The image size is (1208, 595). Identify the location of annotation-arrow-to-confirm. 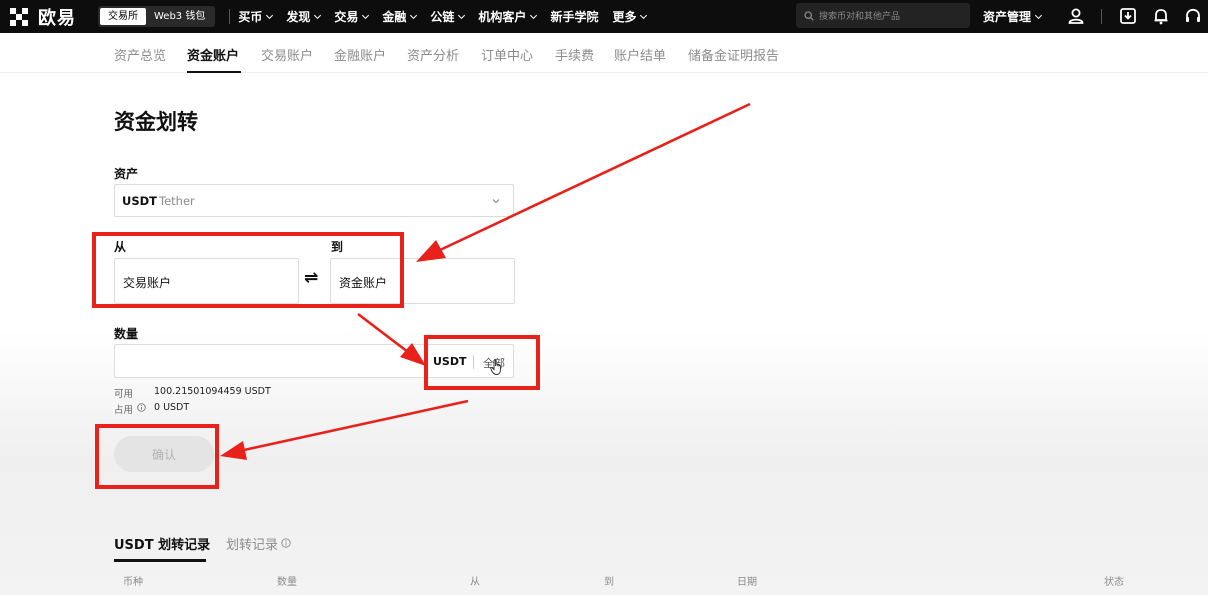
(344, 429).